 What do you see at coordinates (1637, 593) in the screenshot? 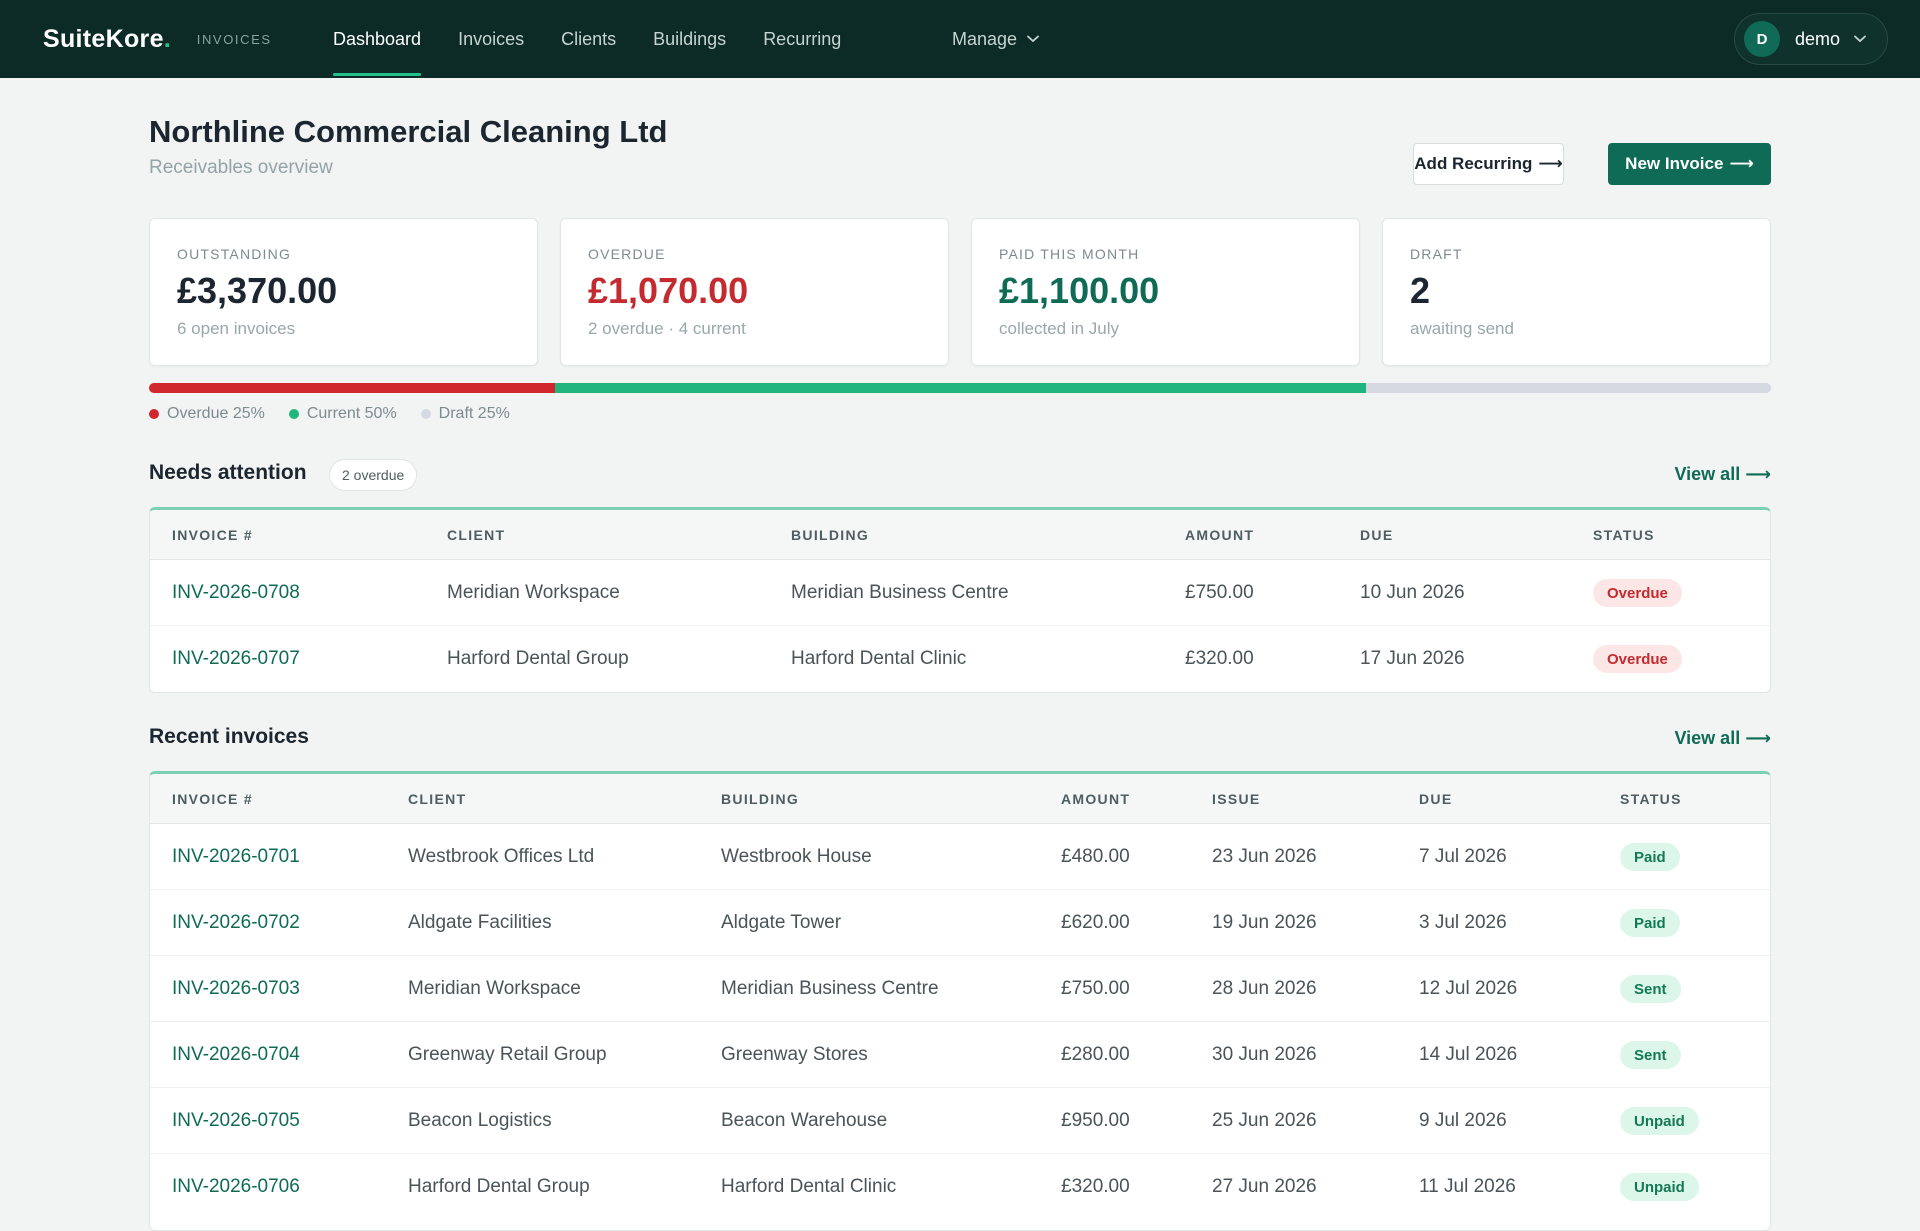
I see `status-cell: Overdue` at bounding box center [1637, 593].